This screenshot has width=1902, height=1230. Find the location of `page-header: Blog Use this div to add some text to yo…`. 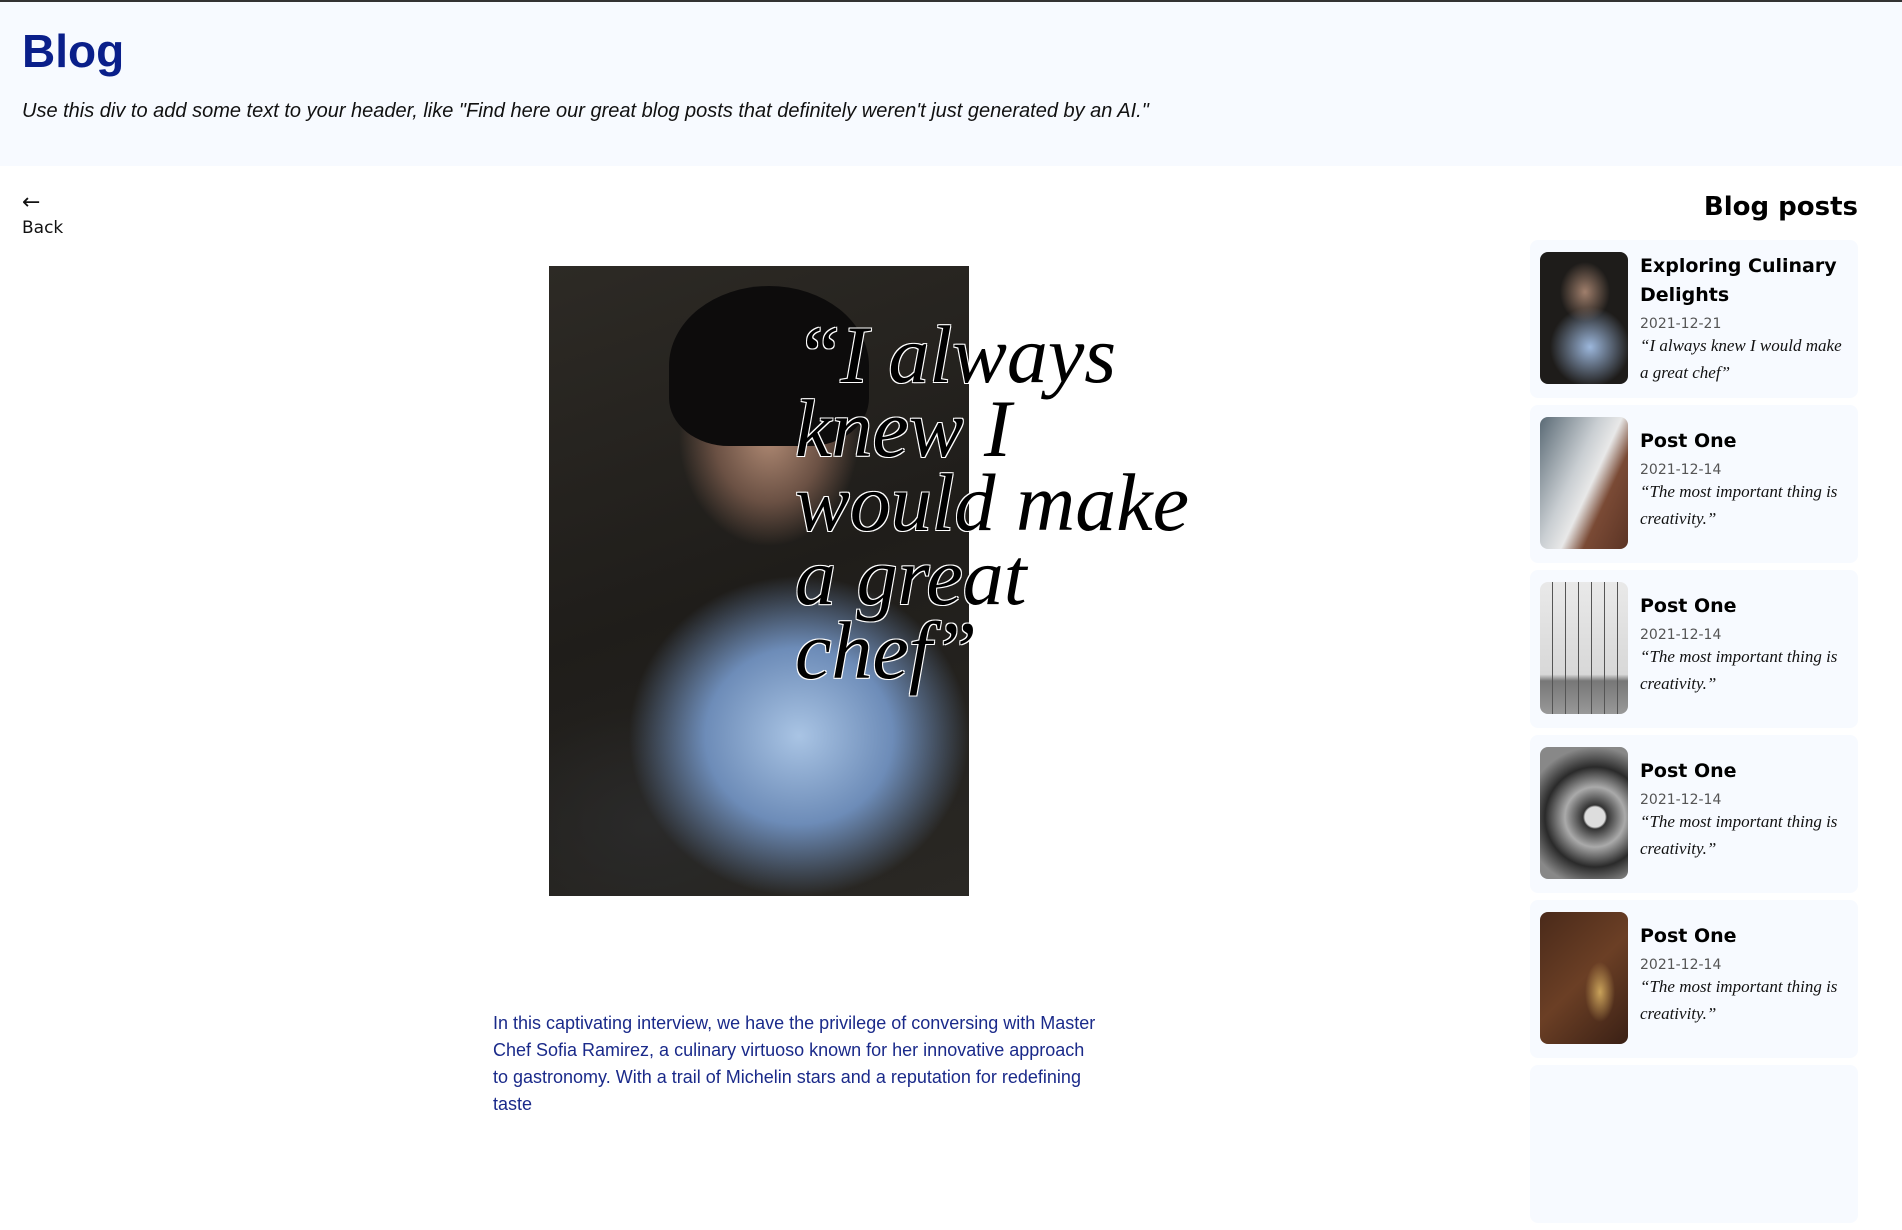

page-header: Blog Use this div to add some text to yo… is located at coordinates (951, 84).